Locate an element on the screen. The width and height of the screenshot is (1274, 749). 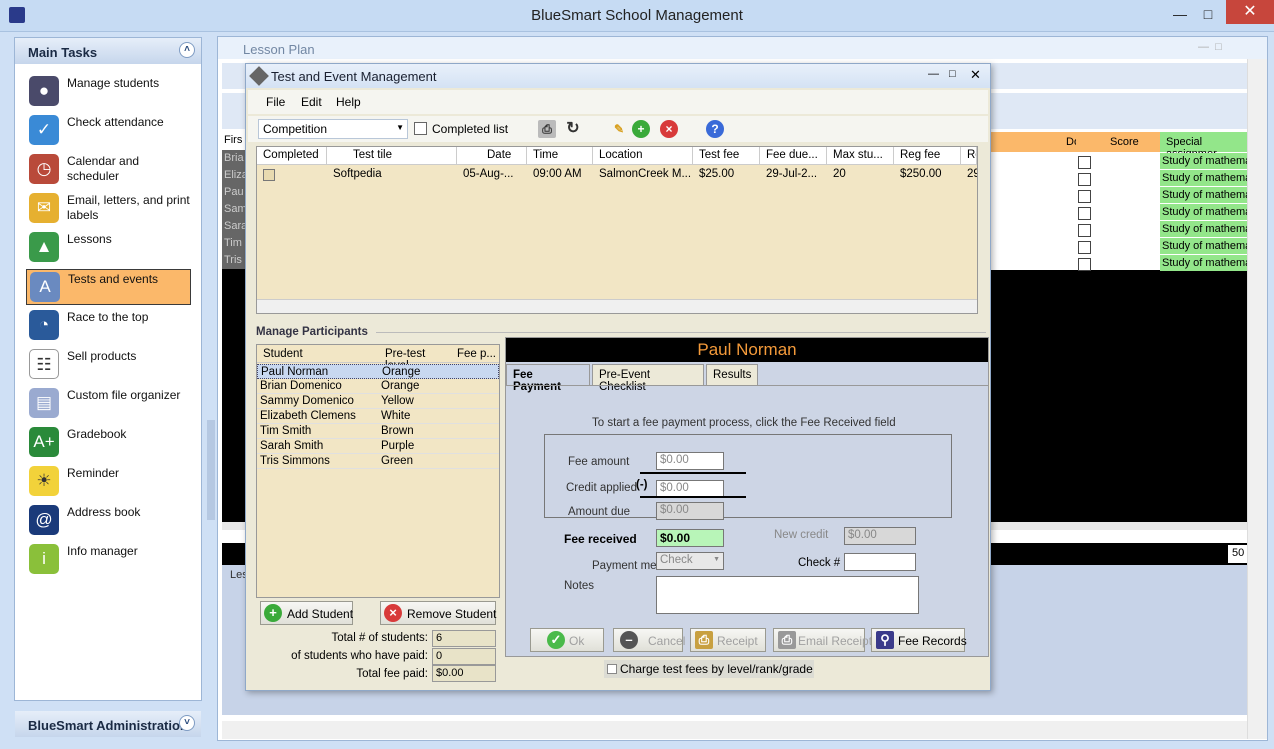
charge-by-level-checkbox is located at coordinates (612, 669).